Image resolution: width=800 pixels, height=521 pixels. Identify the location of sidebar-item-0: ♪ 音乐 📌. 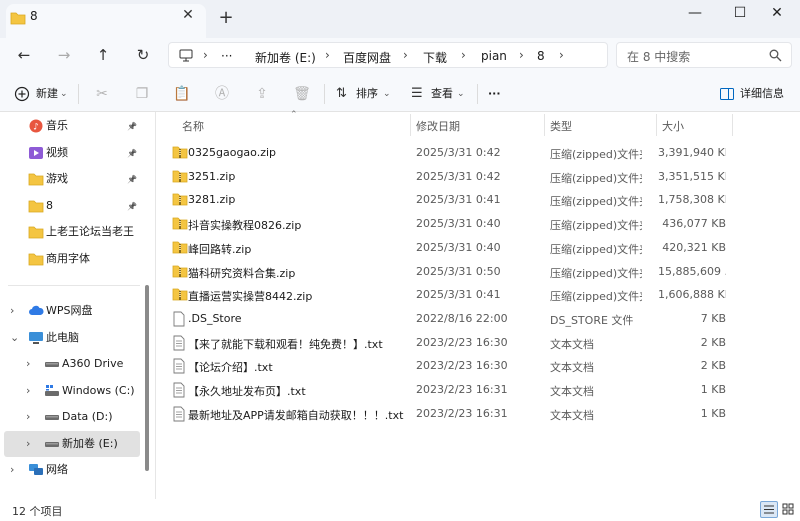
(76, 126).